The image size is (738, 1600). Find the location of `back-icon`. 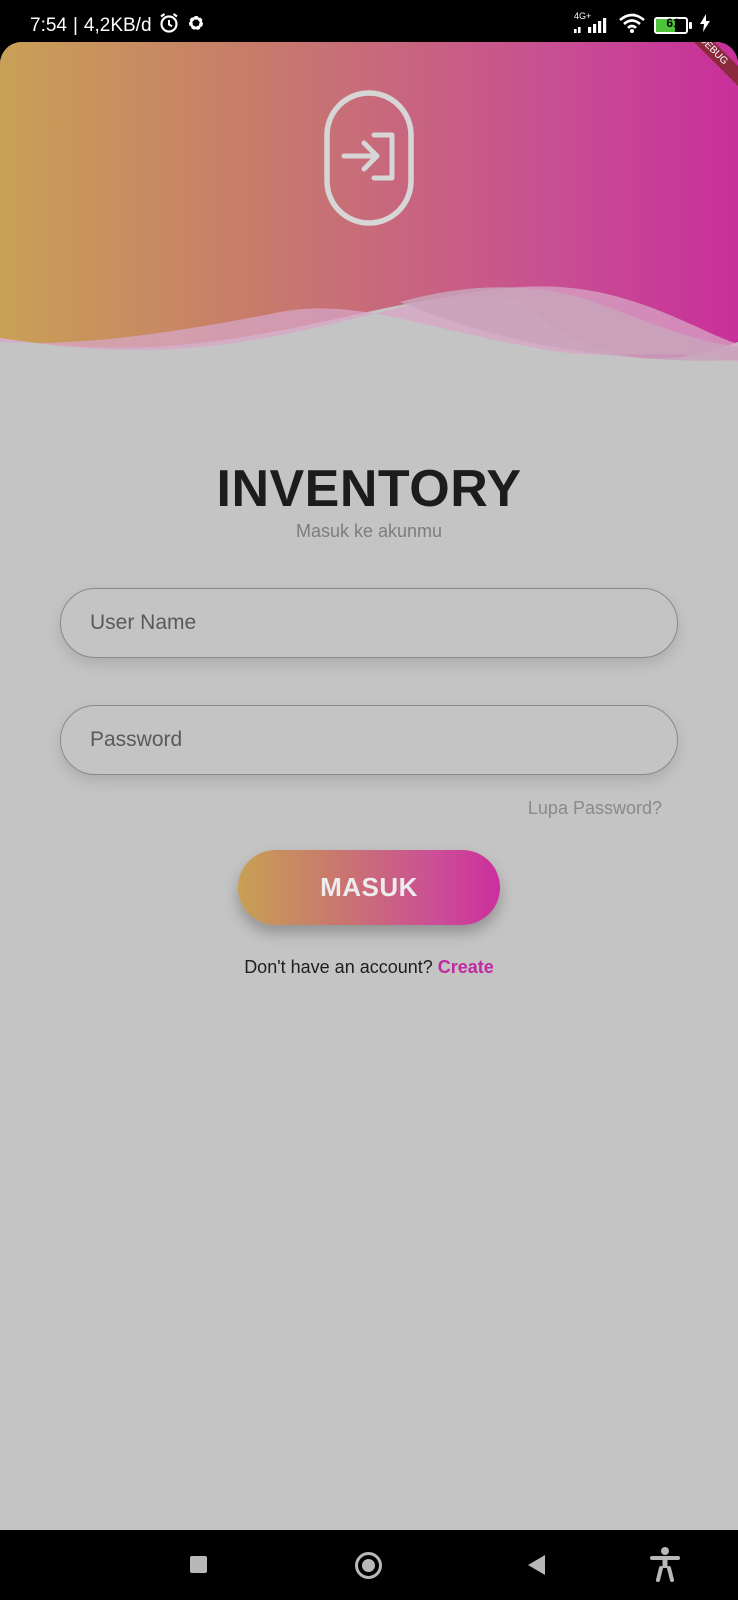

back-icon is located at coordinates (536, 1565).